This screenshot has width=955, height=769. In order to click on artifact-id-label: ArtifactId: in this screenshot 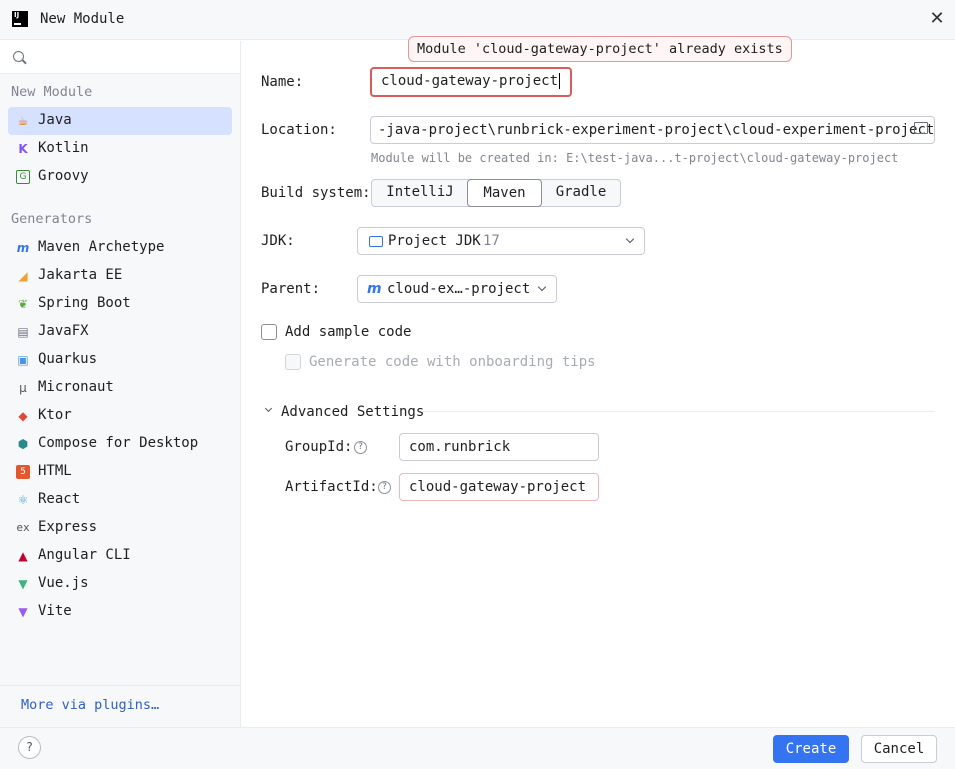, I will do `click(331, 487)`.